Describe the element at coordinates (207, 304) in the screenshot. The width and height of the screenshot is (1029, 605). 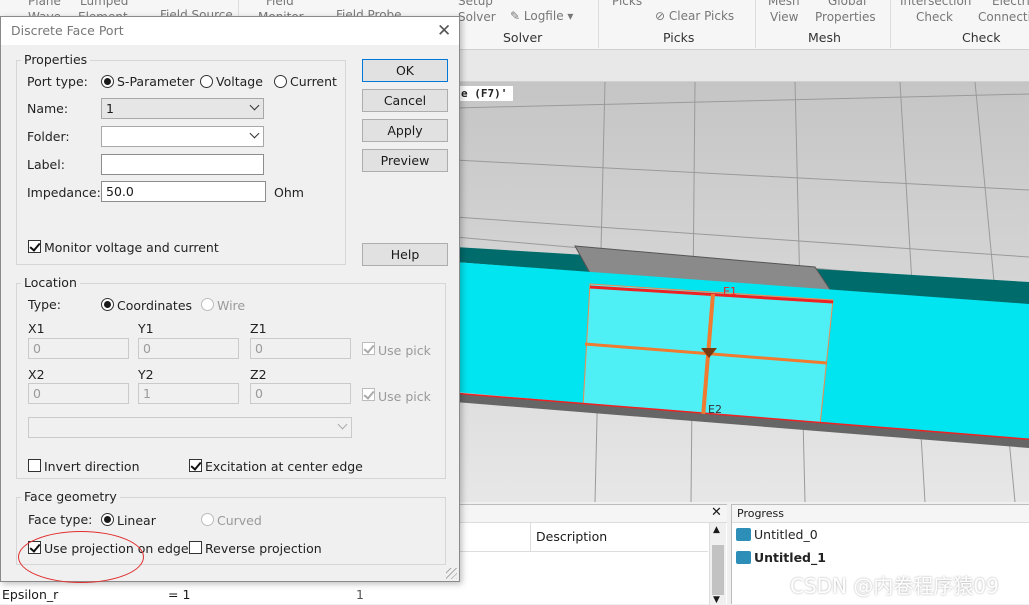
I see `location-wire-radio` at that location.